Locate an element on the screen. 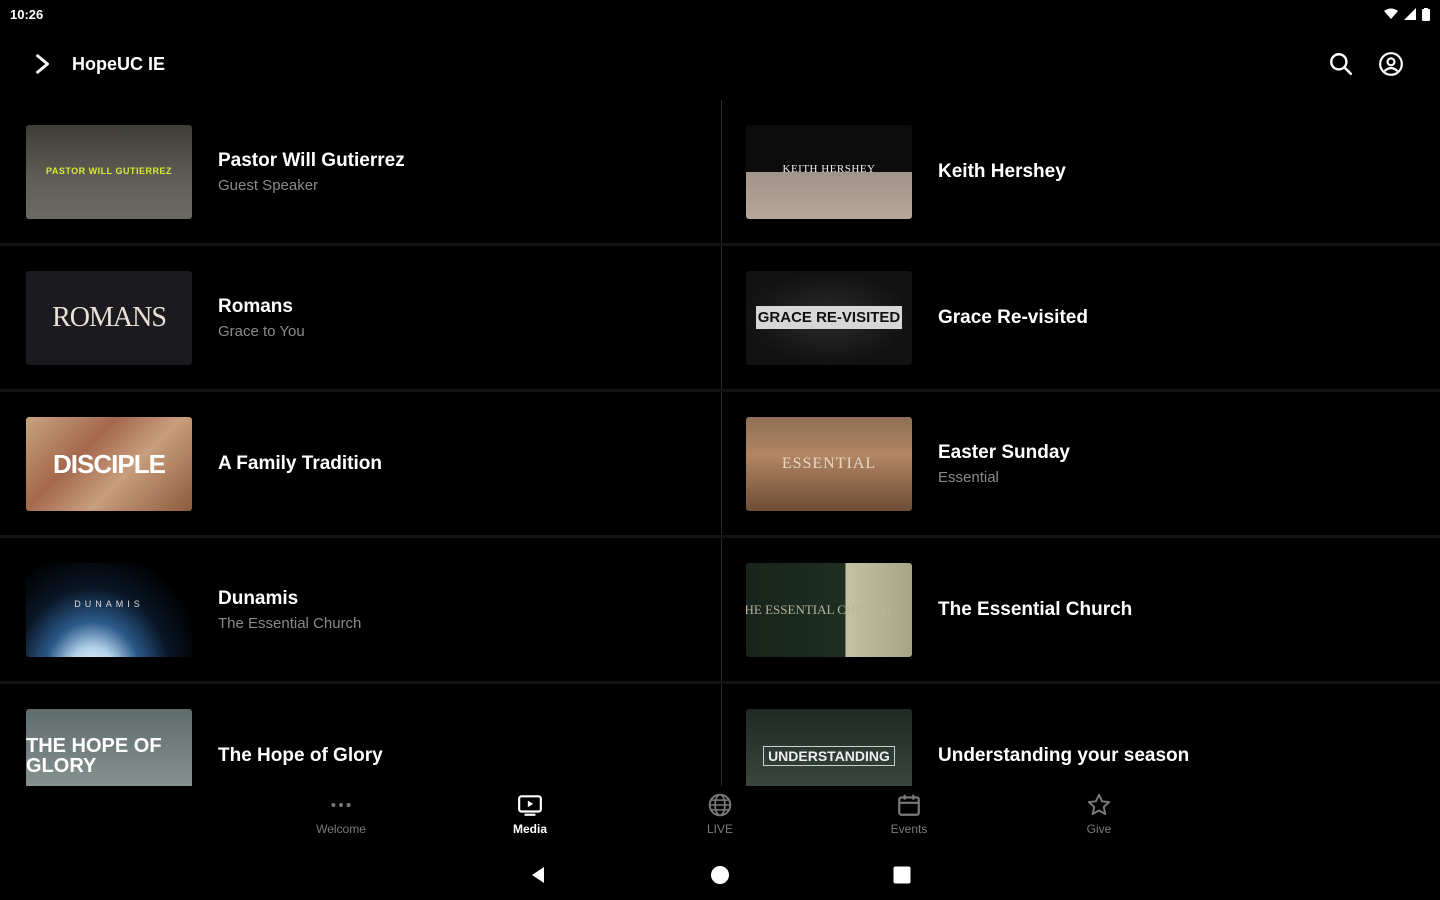 This screenshot has height=900, width=1440. media-thumbnail: ROMANS is located at coordinates (109, 317).